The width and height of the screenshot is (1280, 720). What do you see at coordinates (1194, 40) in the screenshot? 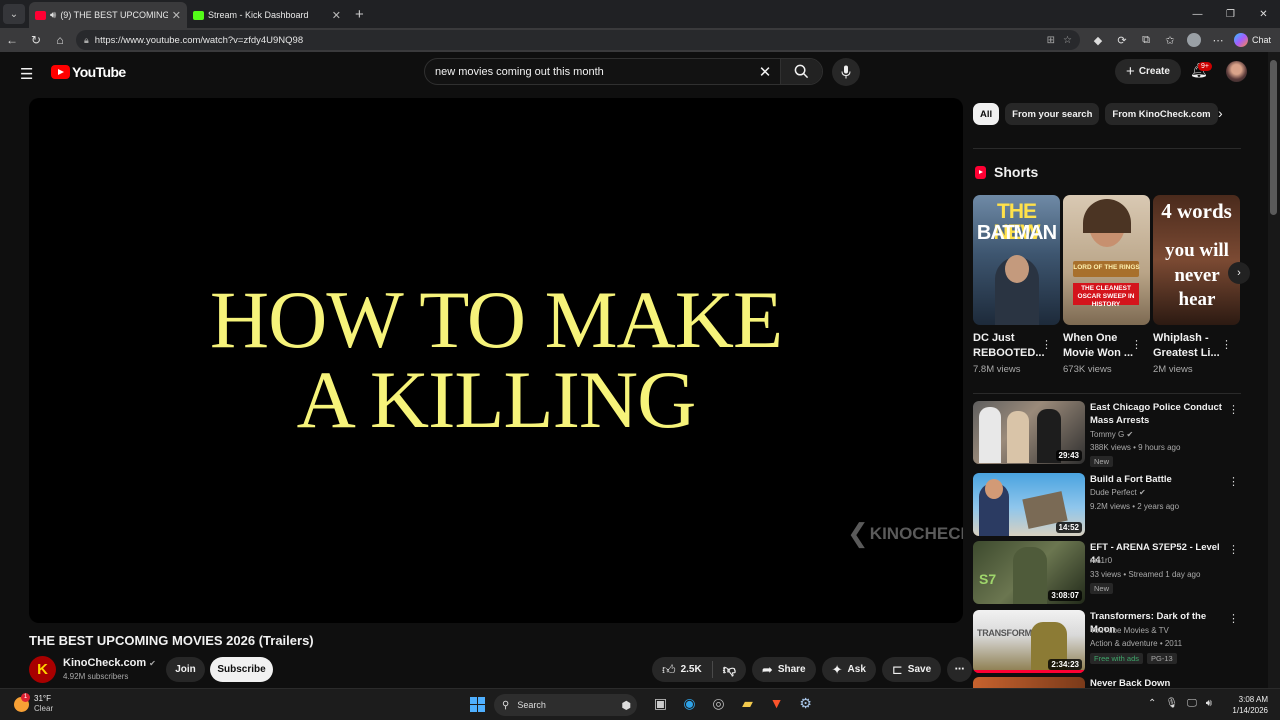
I see `profile-icon` at bounding box center [1194, 40].